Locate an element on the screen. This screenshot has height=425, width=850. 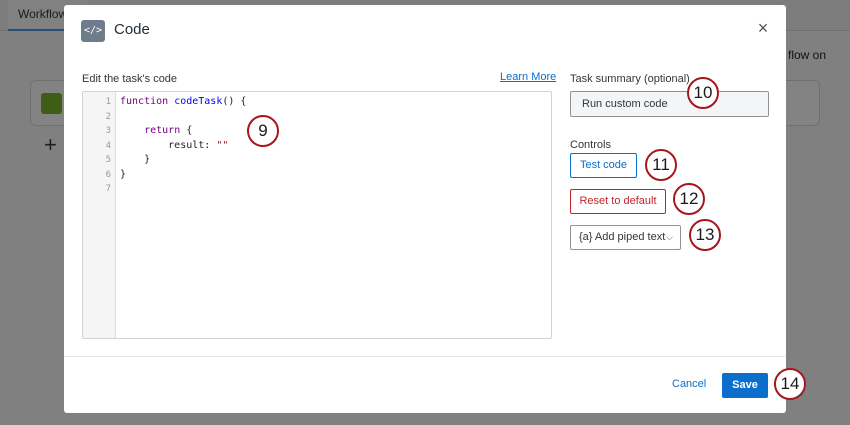
line-number: 1 is located at coordinates (108, 102).